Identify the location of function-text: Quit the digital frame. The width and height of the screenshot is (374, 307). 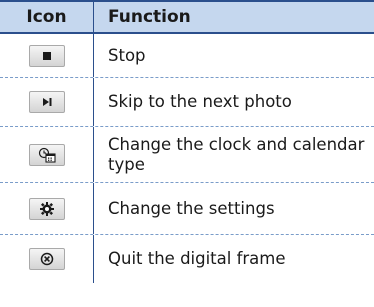
(197, 258).